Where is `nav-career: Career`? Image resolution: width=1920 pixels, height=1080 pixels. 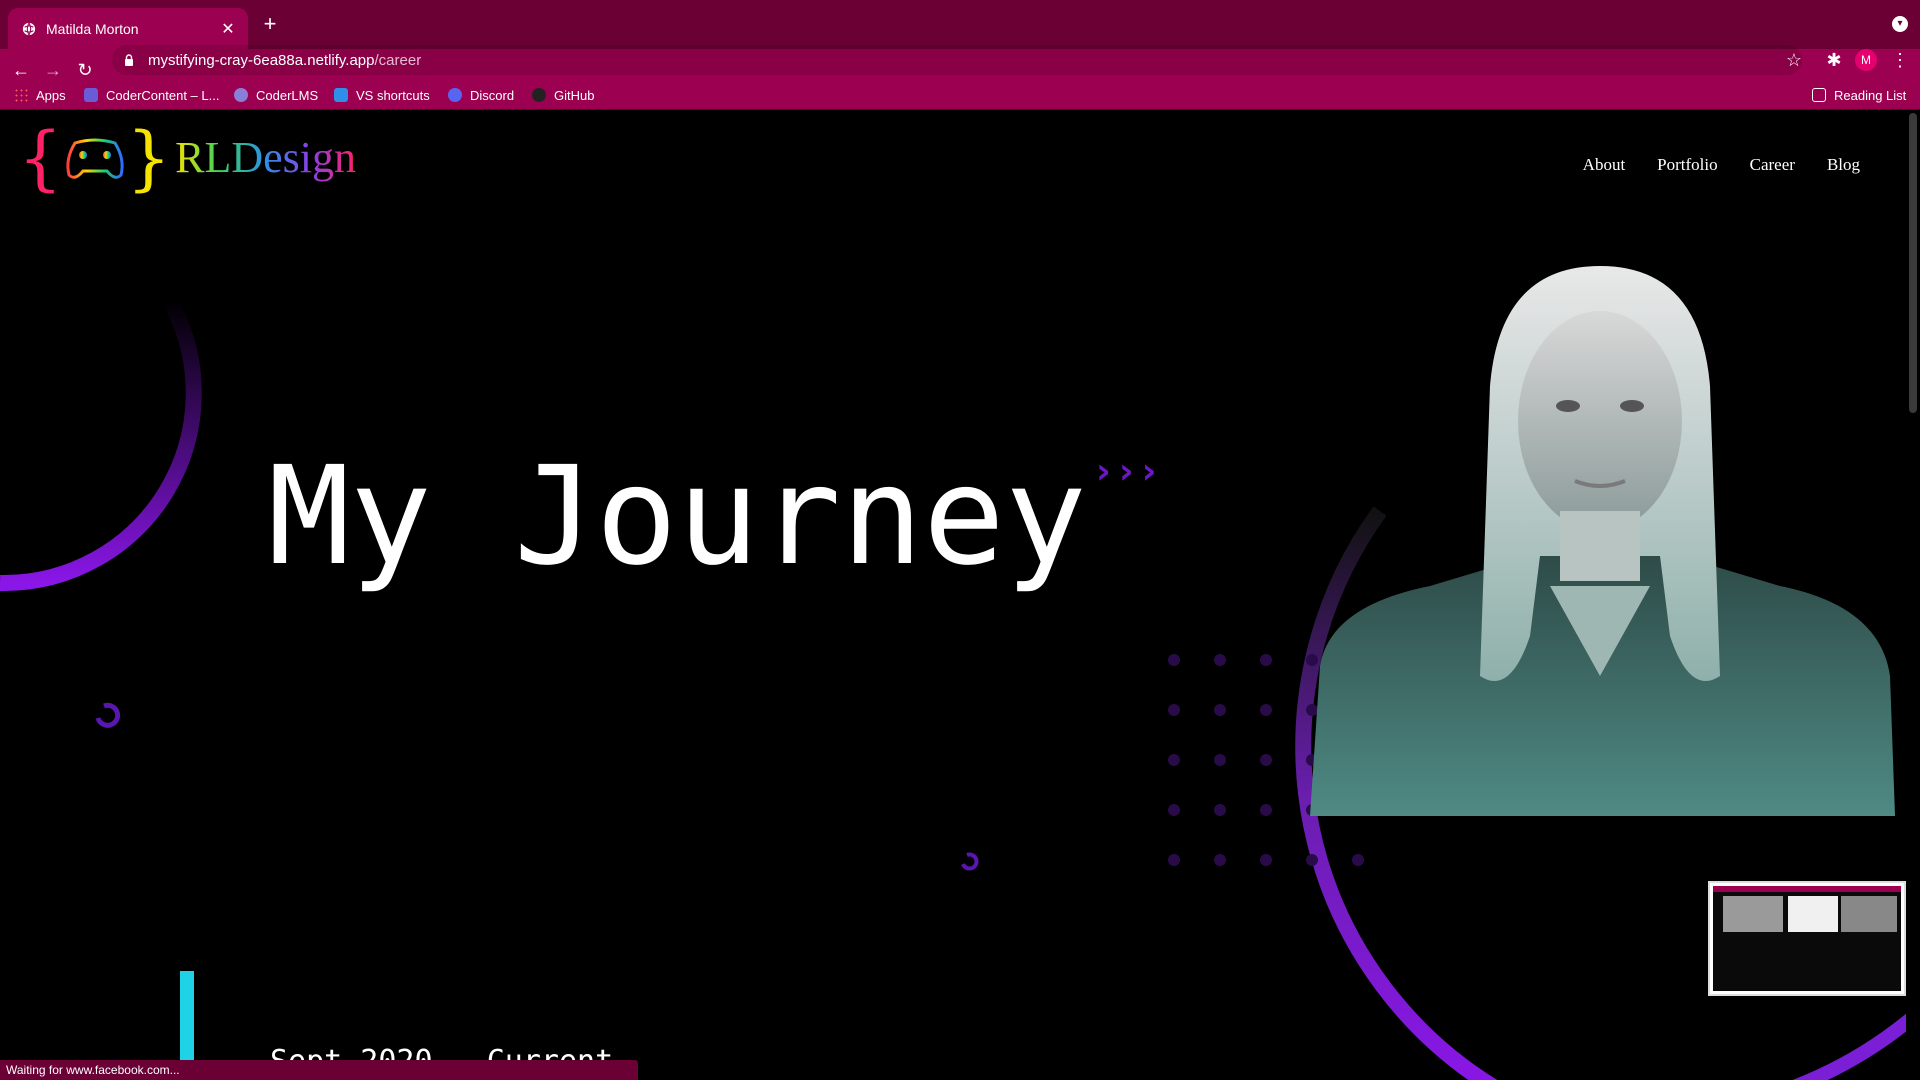
nav-career: Career is located at coordinates (1772, 165).